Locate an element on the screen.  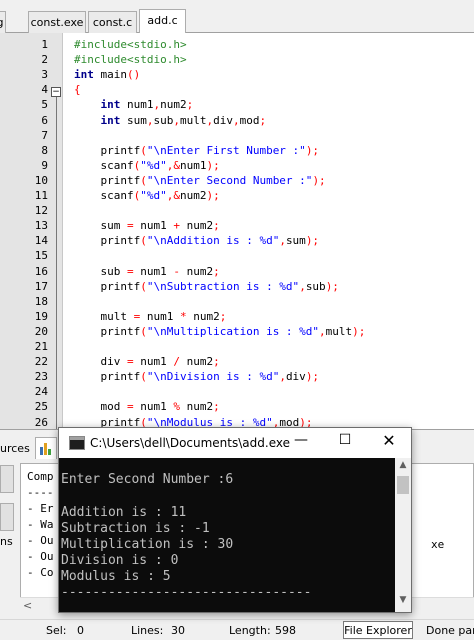
line-number: 21 is located at coordinates (41, 346).